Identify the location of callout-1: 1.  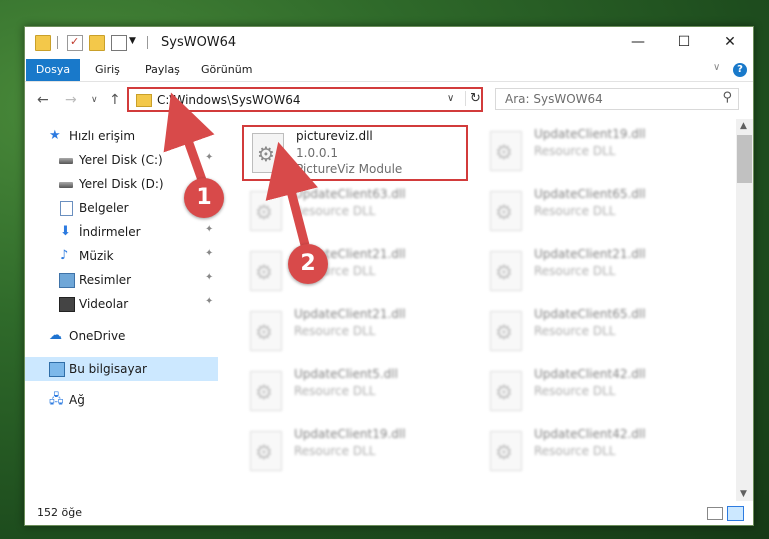
(204, 198).